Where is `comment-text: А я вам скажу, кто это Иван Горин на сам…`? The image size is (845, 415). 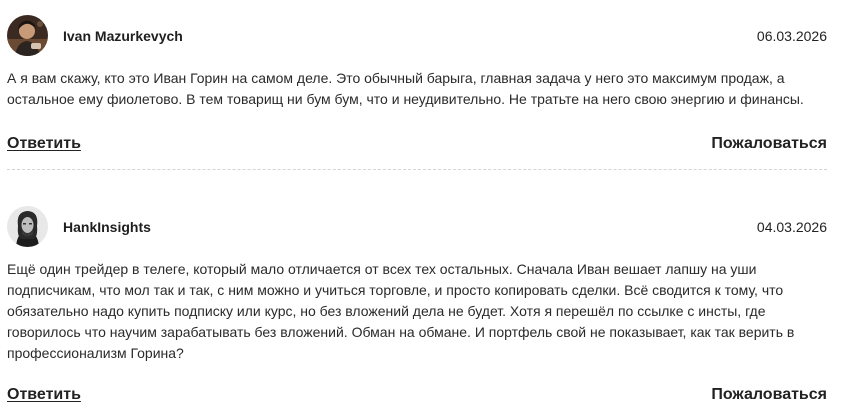
comment-text: А я вам скажу, кто это Иван Горин на сам… is located at coordinates (405, 88).